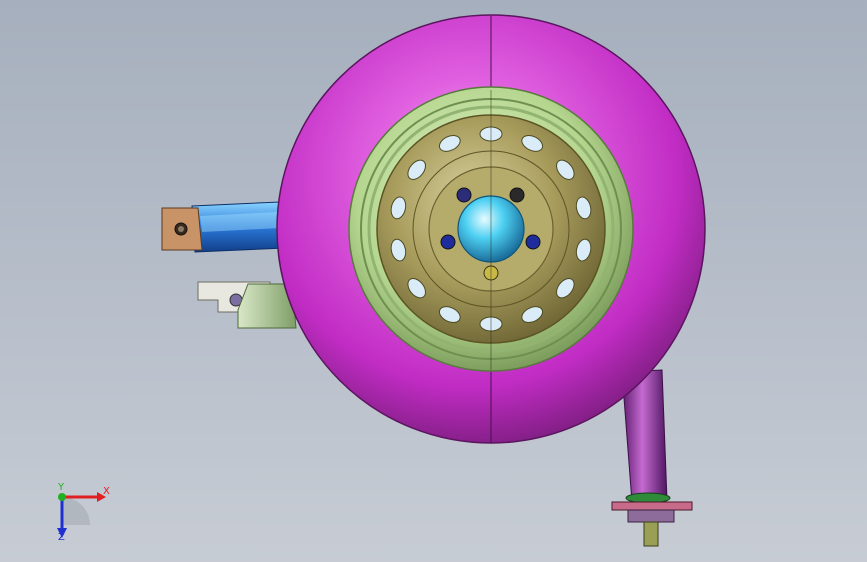 This screenshot has height=562, width=867. What do you see at coordinates (61, 487) in the screenshot?
I see `y-axis-label: Y` at bounding box center [61, 487].